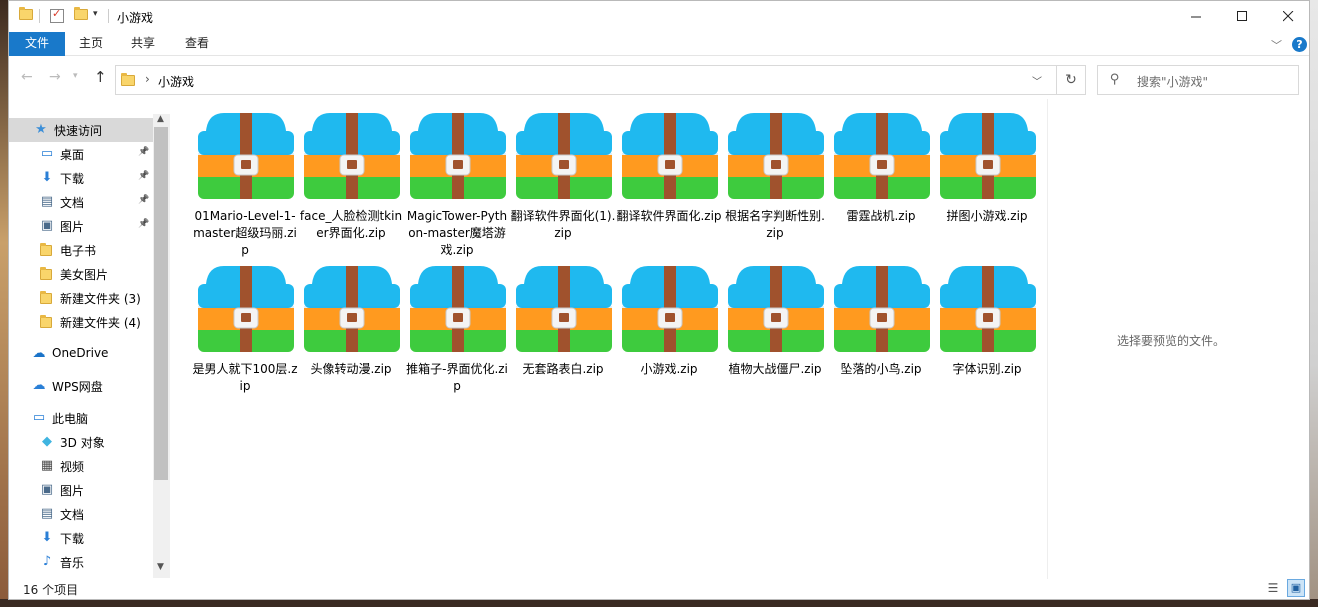 The height and width of the screenshot is (607, 1318). What do you see at coordinates (160, 567) in the screenshot?
I see `scroll-down-icon: ▼` at bounding box center [160, 567].